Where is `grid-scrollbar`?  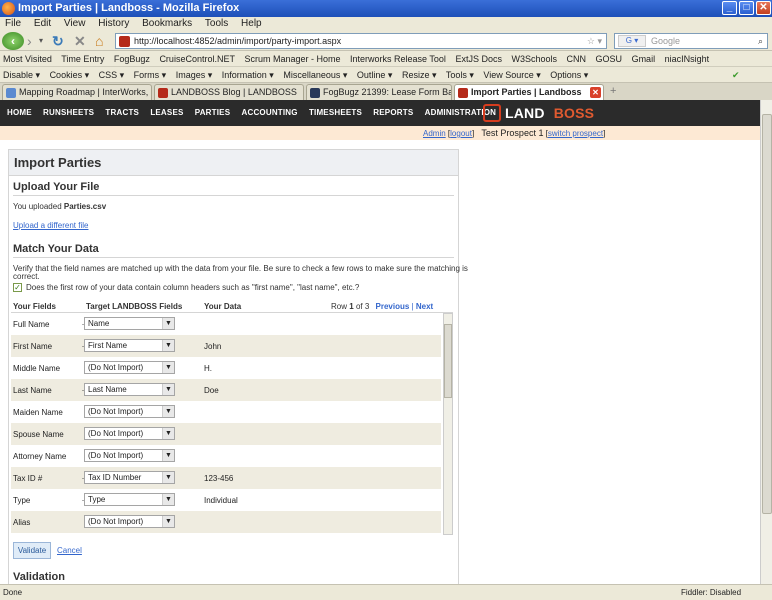
grid-scrollbar is located at coordinates (448, 424).